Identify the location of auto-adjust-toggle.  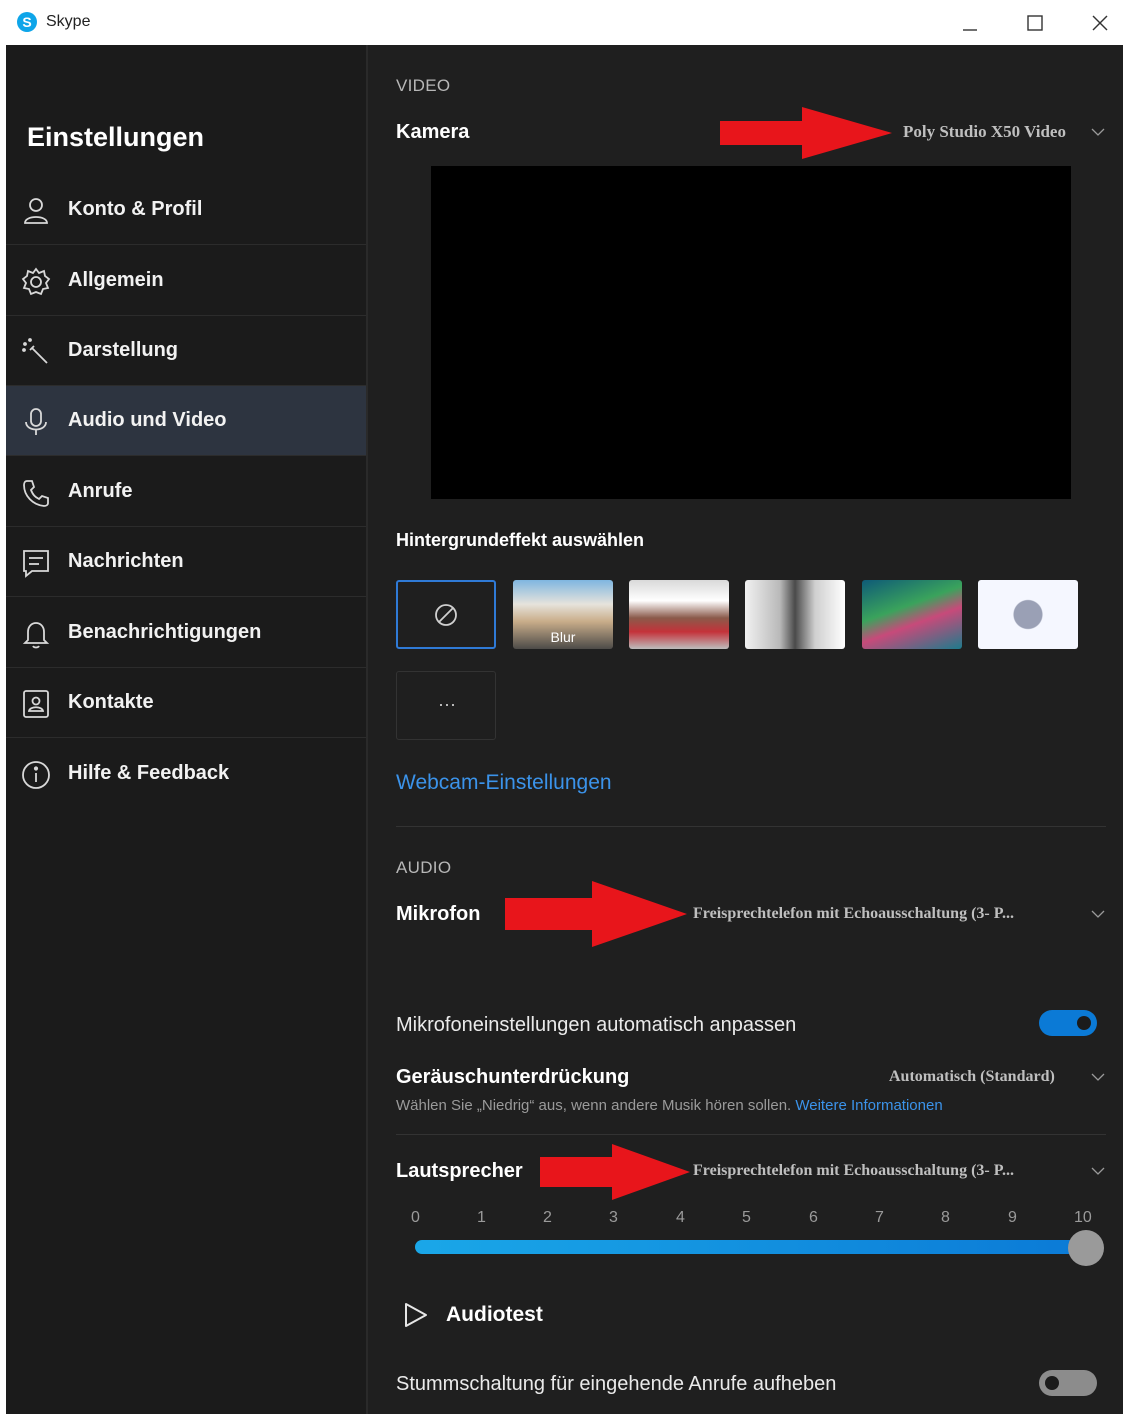
(1068, 1023).